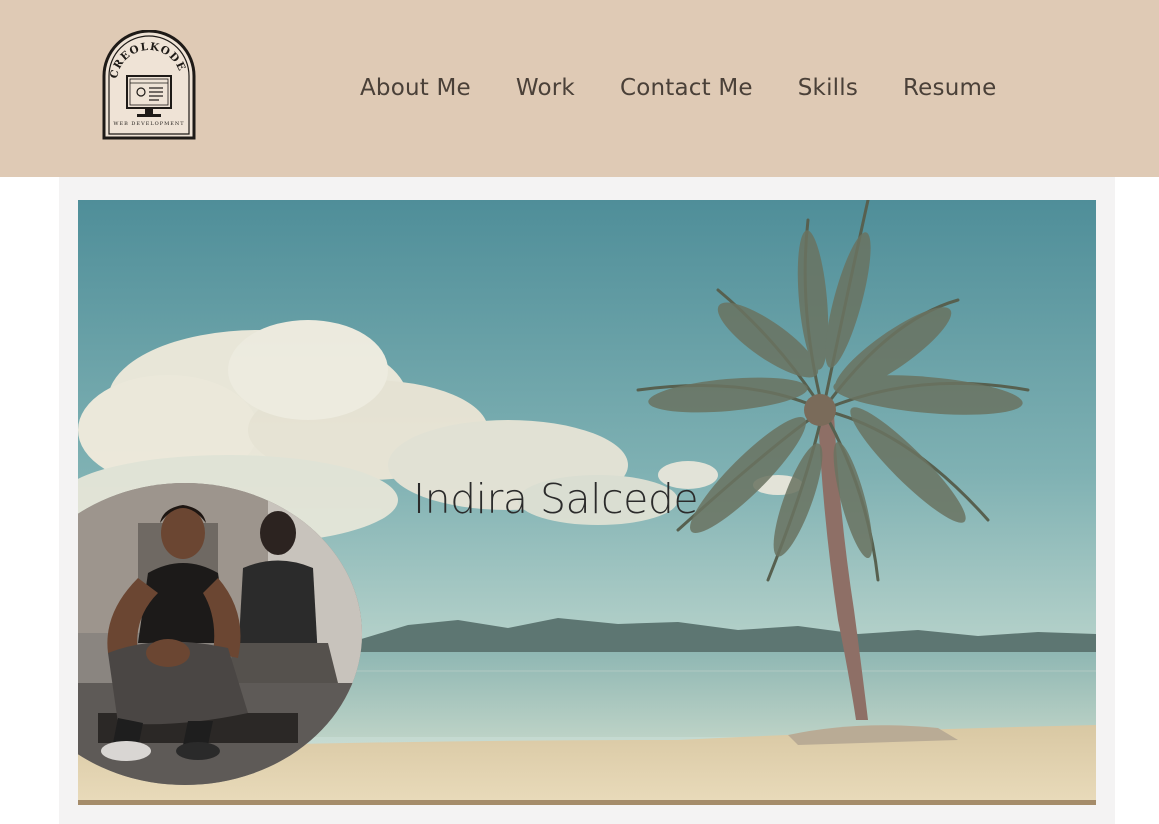  Describe the element at coordinates (828, 88) in the screenshot. I see `nav-skills: Skills` at that location.